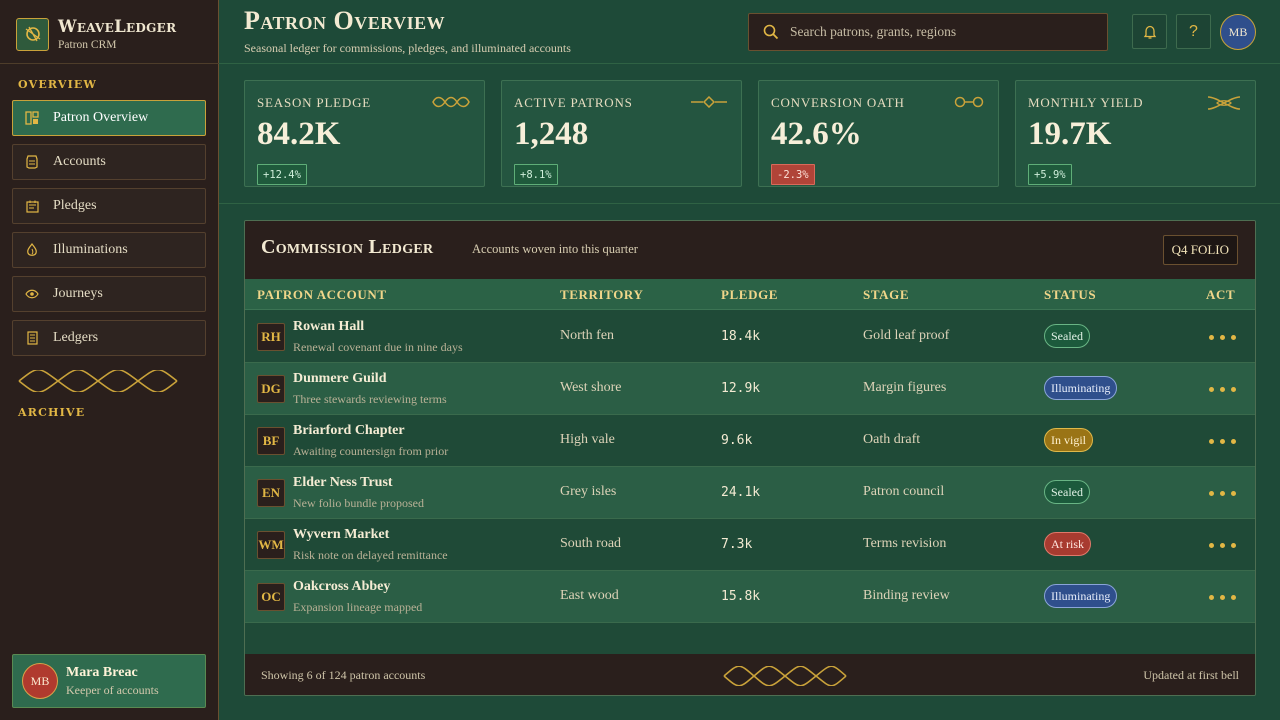 Image resolution: width=1280 pixels, height=720 pixels. Describe the element at coordinates (1067, 492) in the screenshot. I see `status-badge: Sealed` at that location.